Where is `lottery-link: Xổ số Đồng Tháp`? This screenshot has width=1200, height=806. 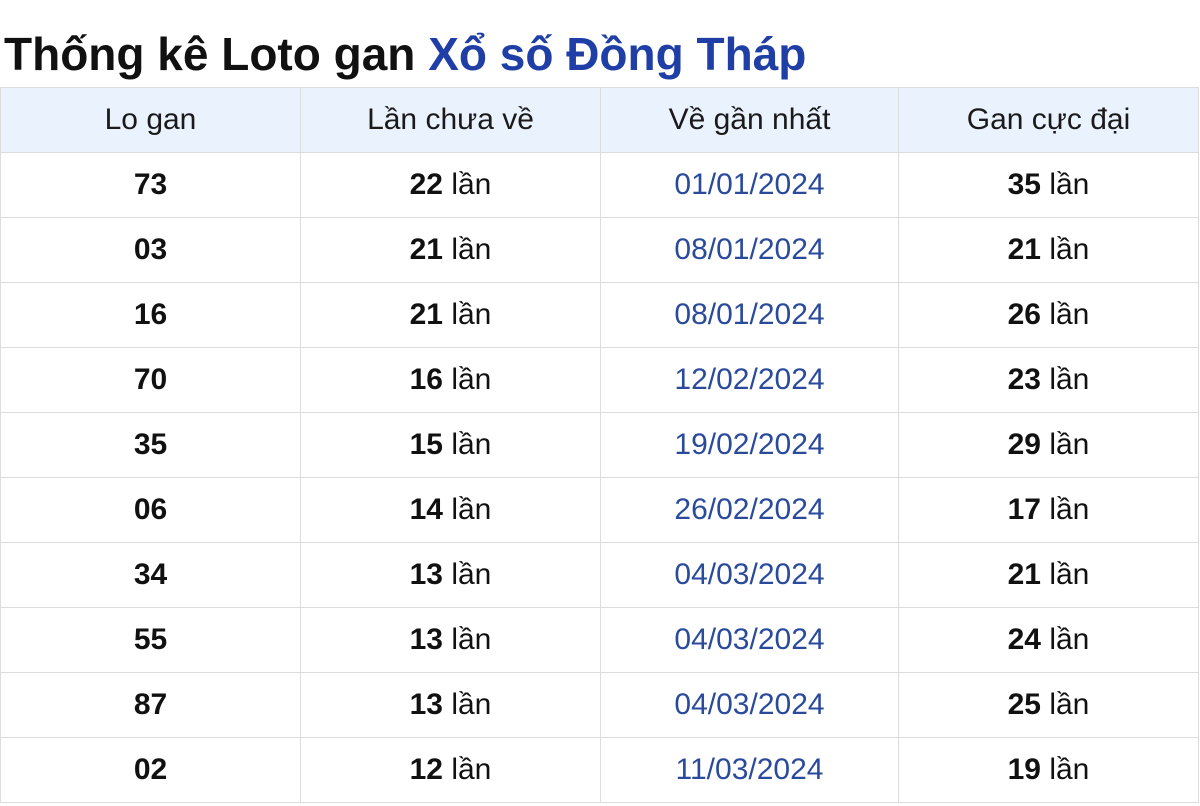 lottery-link: Xổ số Đồng Tháp is located at coordinates (617, 54).